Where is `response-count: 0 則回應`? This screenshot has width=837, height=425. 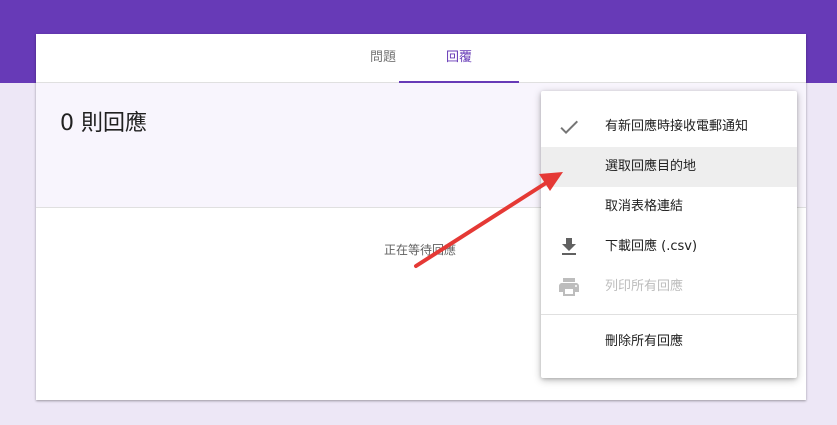
response-count: 0 則回應 is located at coordinates (103, 123).